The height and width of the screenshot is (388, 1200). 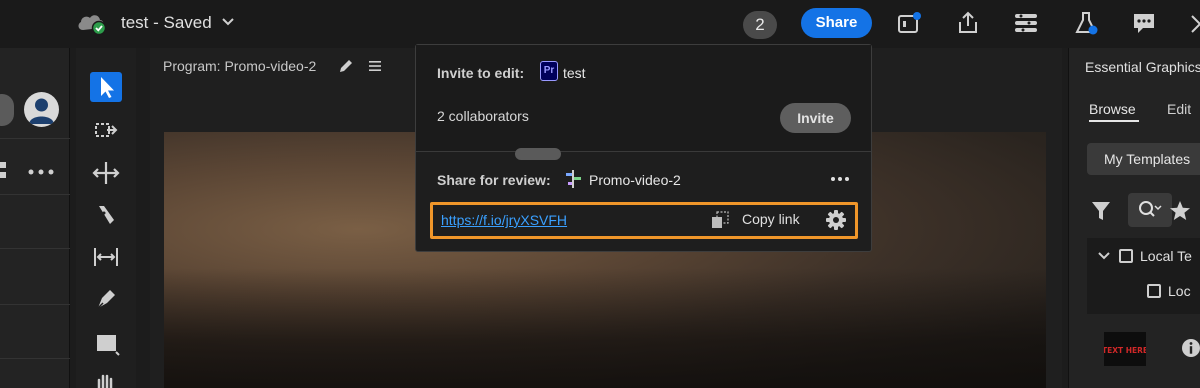 I want to click on list-view-icon, so click(x=4, y=170).